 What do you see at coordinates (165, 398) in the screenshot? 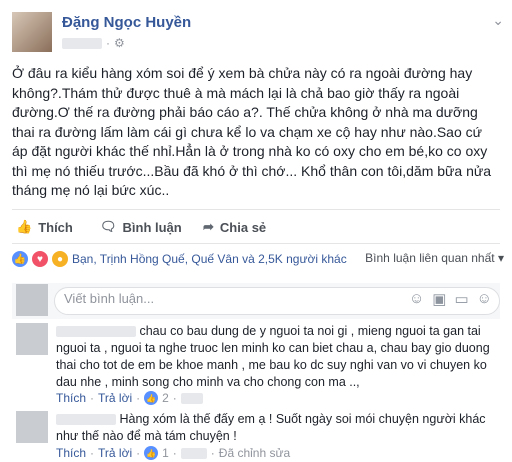
I see `comment-like-count: 2` at bounding box center [165, 398].